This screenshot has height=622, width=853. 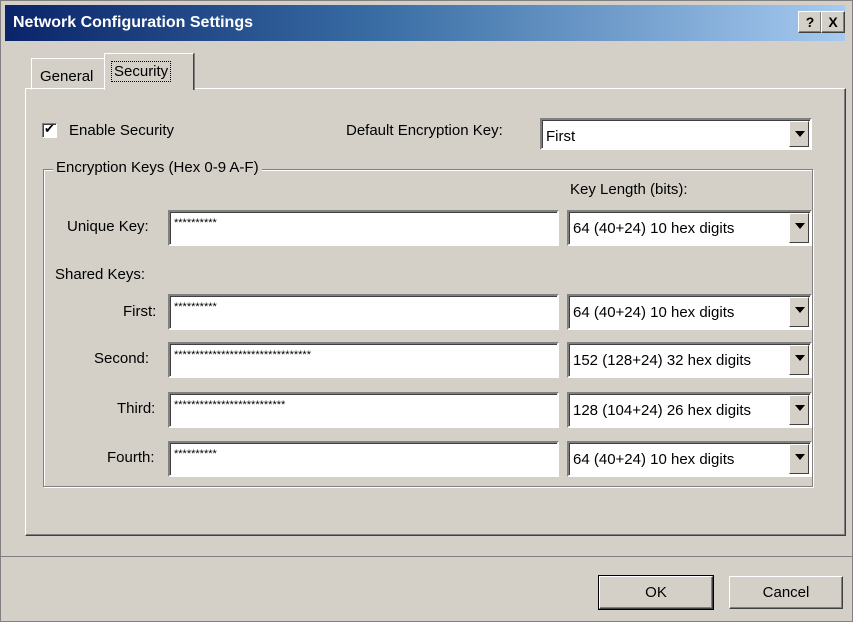 What do you see at coordinates (654, 459) in the screenshot?
I see `fourth-key-length-value: 64 (40+24) 10 hex digits` at bounding box center [654, 459].